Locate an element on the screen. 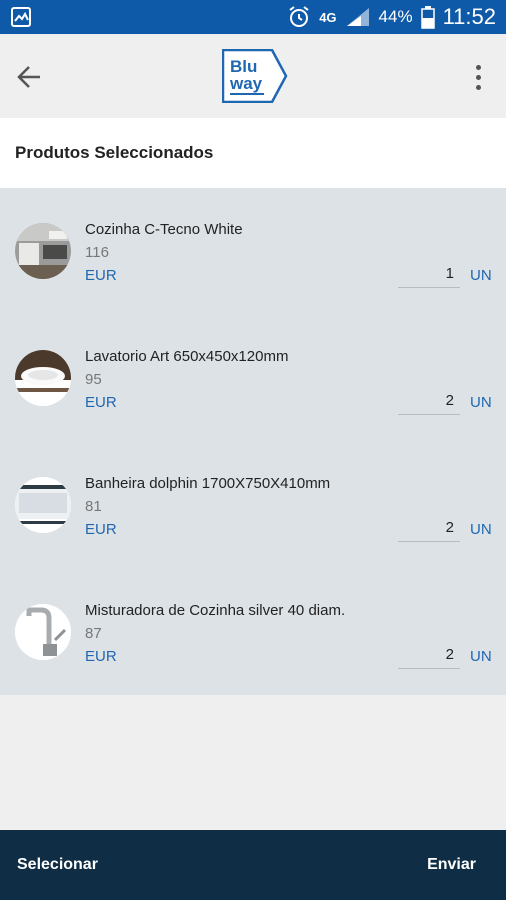 The height and width of the screenshot is (900, 506). washbasin-image is located at coordinates (43, 378).